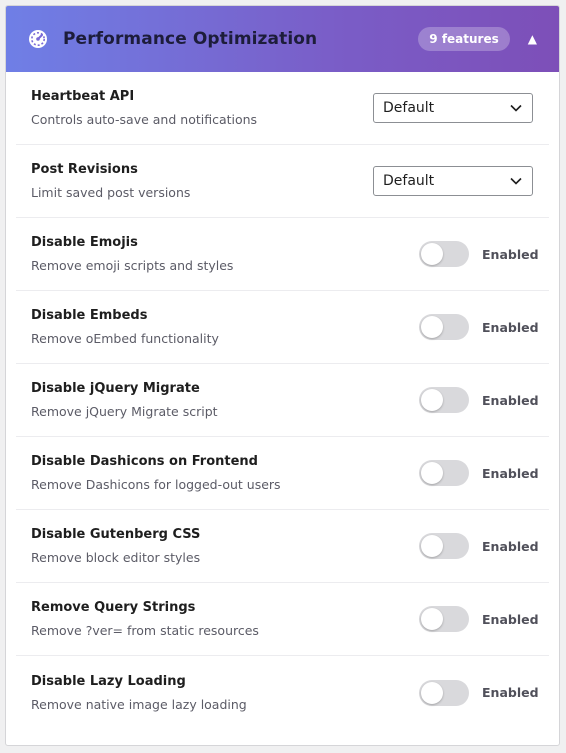  I want to click on setting-description: Remove Dashicons for logged-out users, so click(156, 484).